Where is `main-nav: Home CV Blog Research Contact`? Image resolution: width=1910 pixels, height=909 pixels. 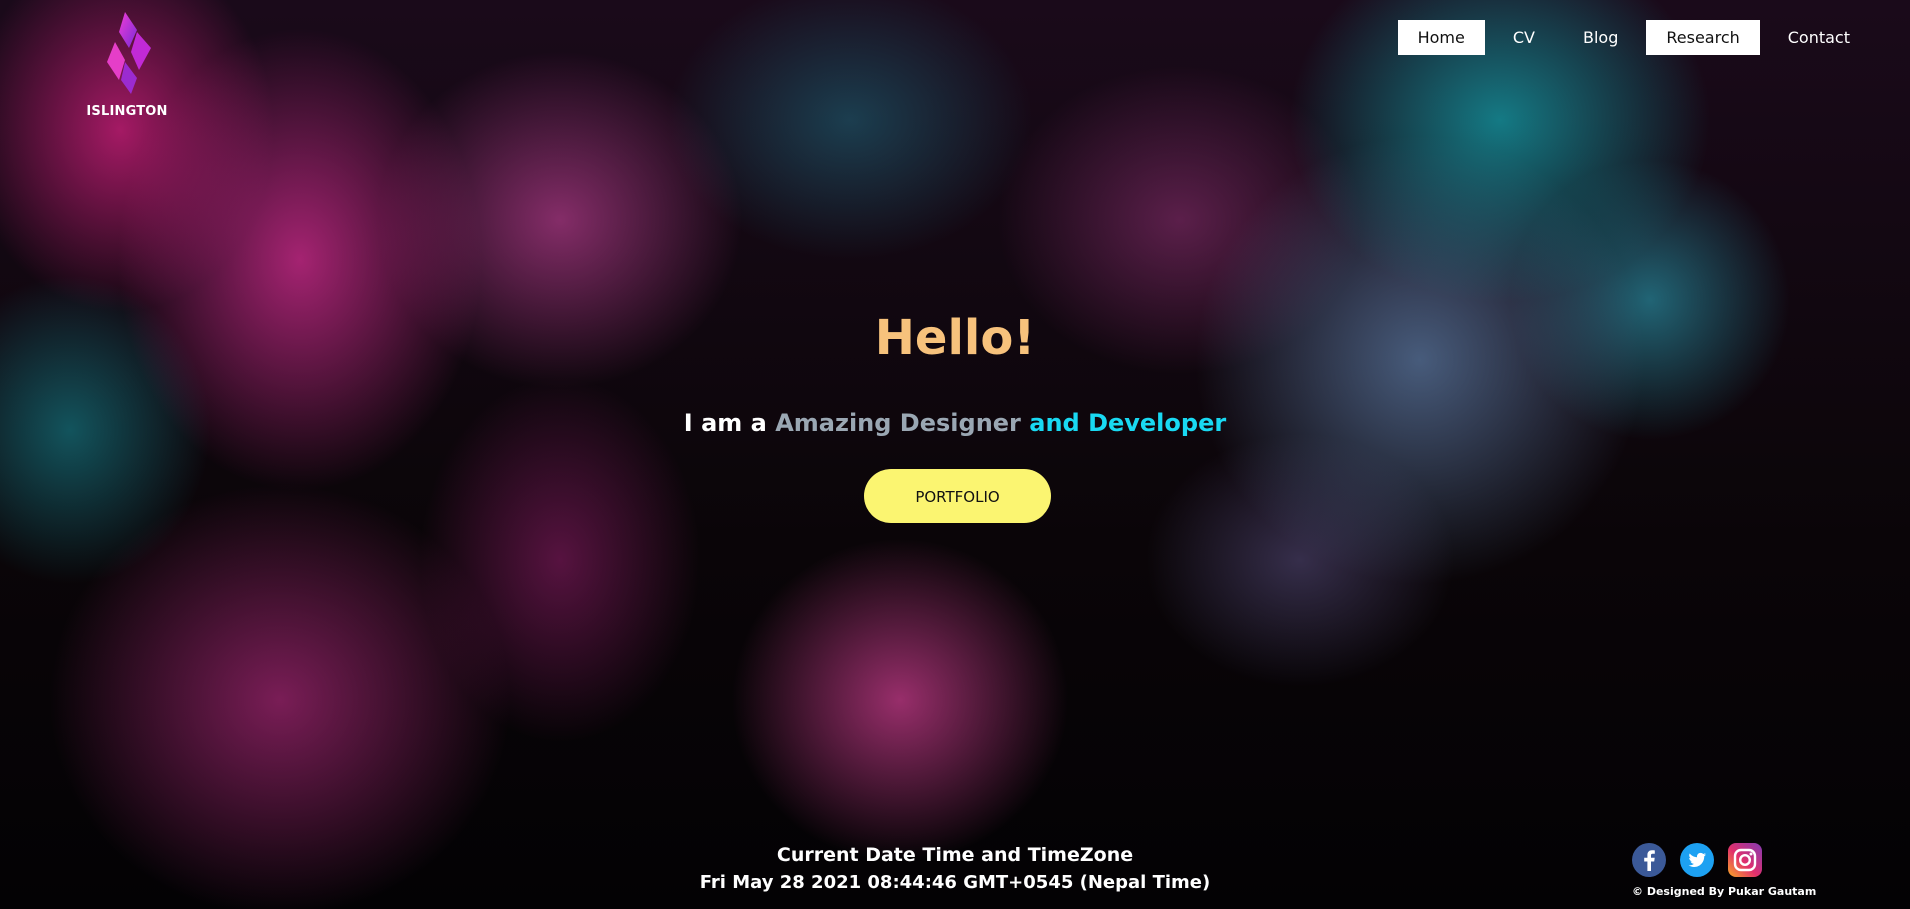 main-nav: Home CV Blog Research Contact is located at coordinates (1633, 37).